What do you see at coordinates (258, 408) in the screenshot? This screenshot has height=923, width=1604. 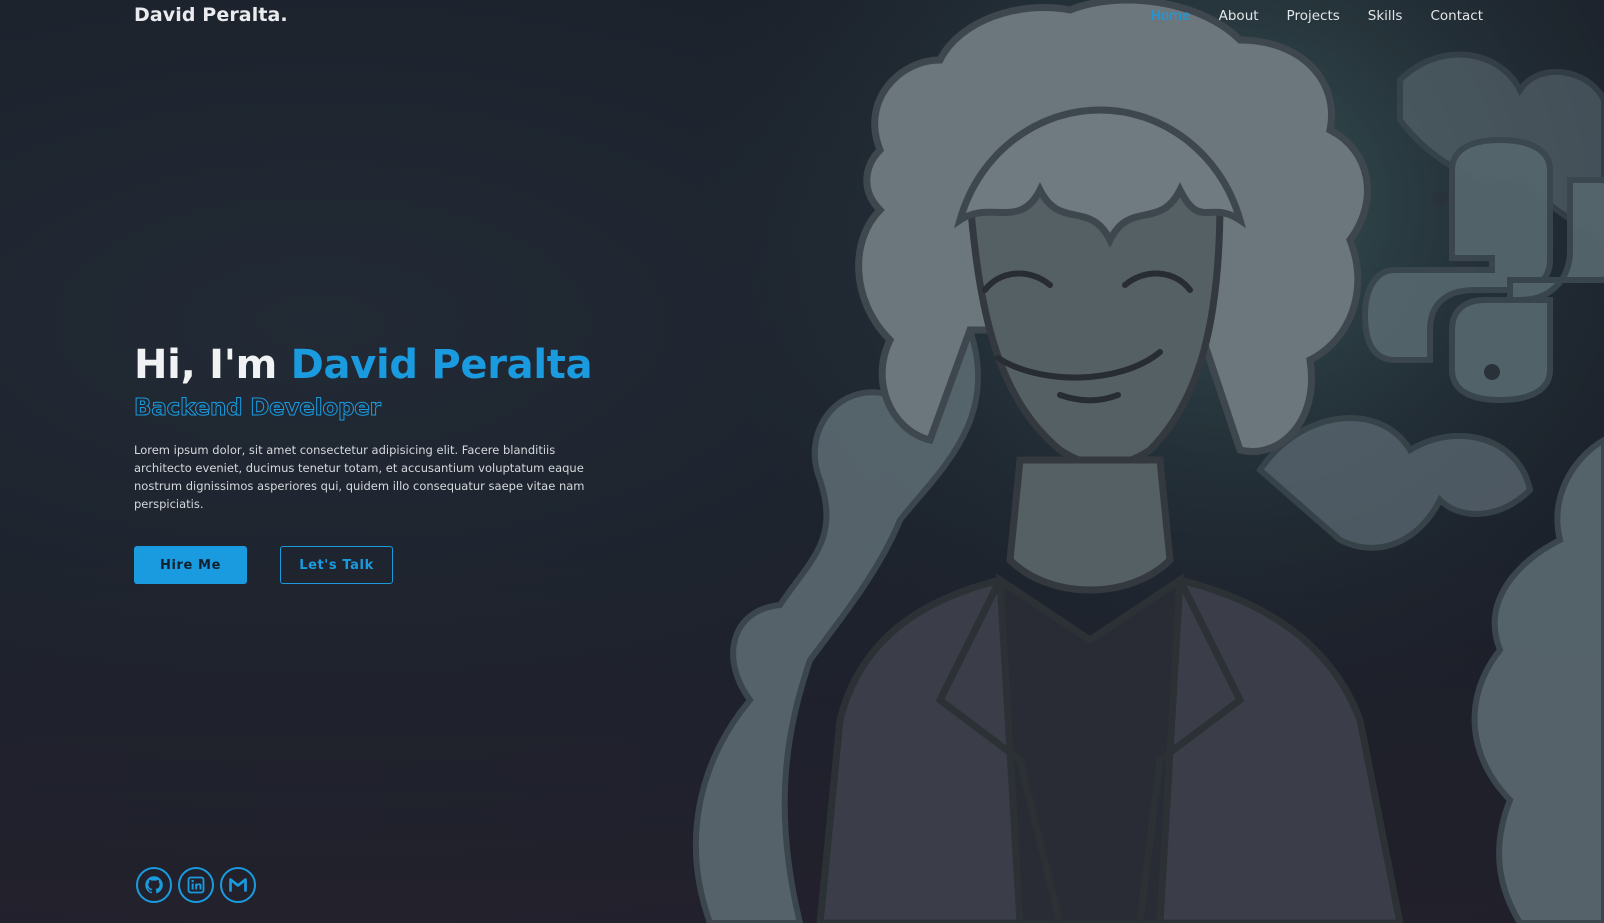 I see `hero-role: Backend Developer` at bounding box center [258, 408].